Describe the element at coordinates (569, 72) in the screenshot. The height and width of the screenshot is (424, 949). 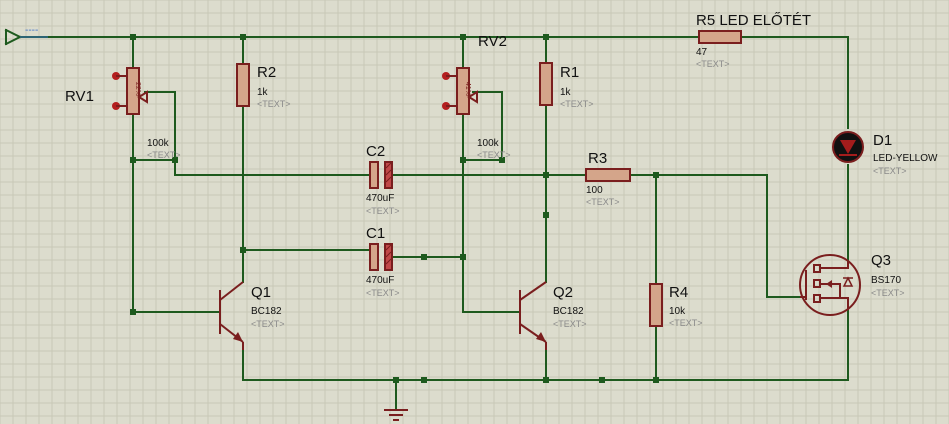
I see `r1-ref: R1` at that location.